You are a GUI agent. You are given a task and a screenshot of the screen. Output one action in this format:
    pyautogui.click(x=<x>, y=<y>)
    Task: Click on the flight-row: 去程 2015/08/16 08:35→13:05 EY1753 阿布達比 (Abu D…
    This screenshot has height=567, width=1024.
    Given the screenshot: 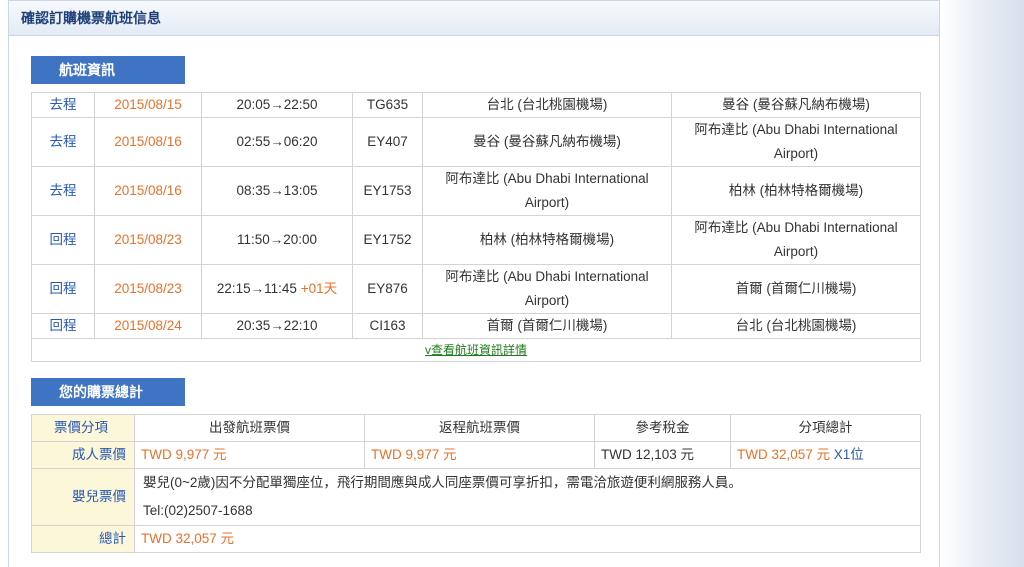 What is the action you would take?
    pyautogui.click(x=476, y=191)
    